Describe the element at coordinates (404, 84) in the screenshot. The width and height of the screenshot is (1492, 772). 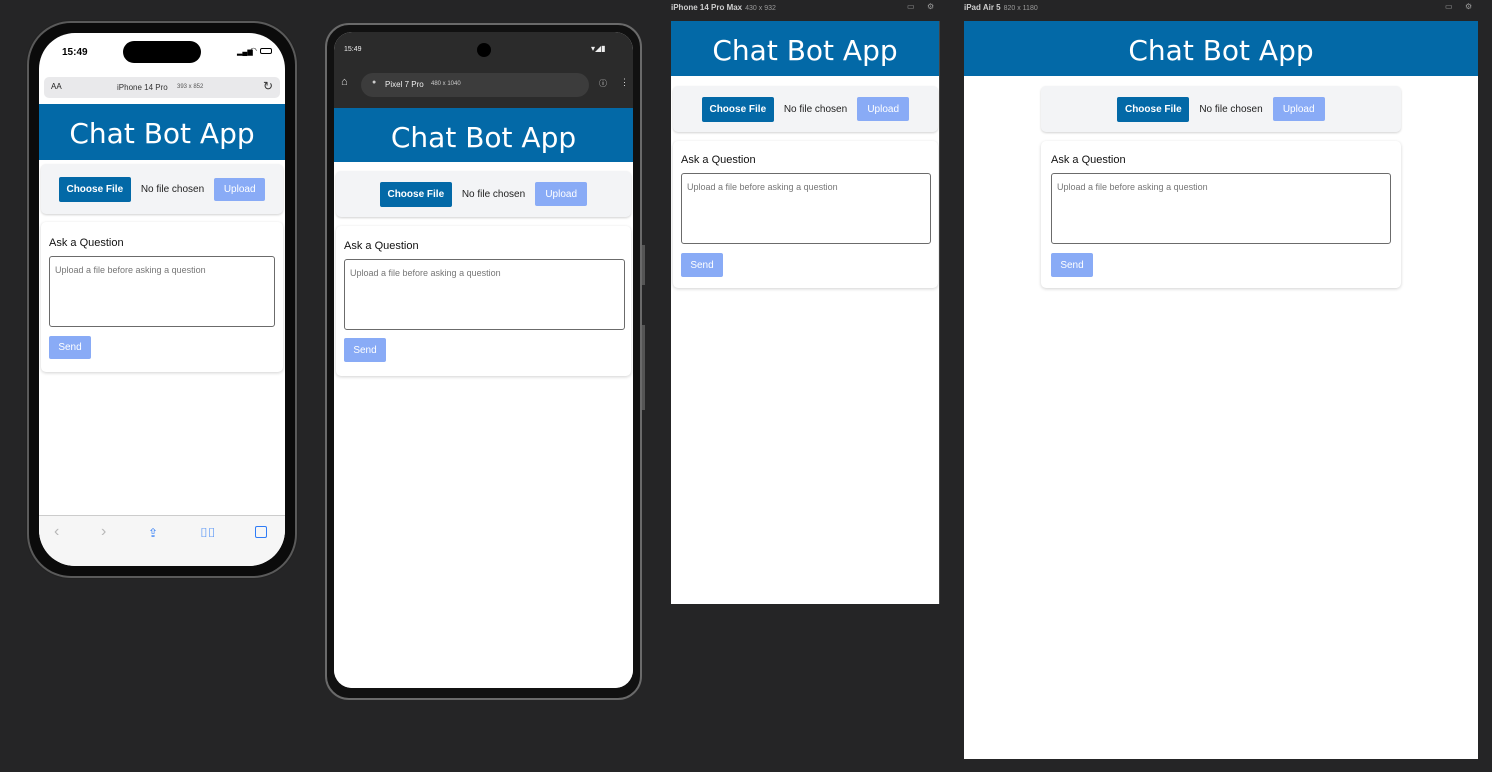
I see `url-device-label: Pixel 7 Pro` at that location.